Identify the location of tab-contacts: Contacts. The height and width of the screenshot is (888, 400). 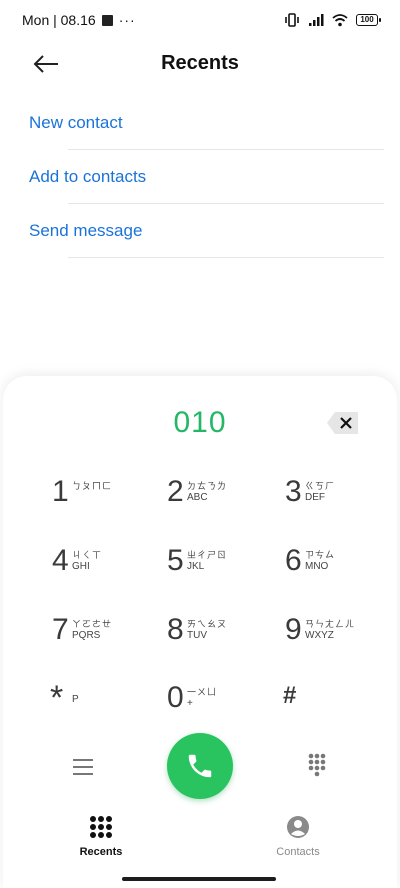
(298, 839).